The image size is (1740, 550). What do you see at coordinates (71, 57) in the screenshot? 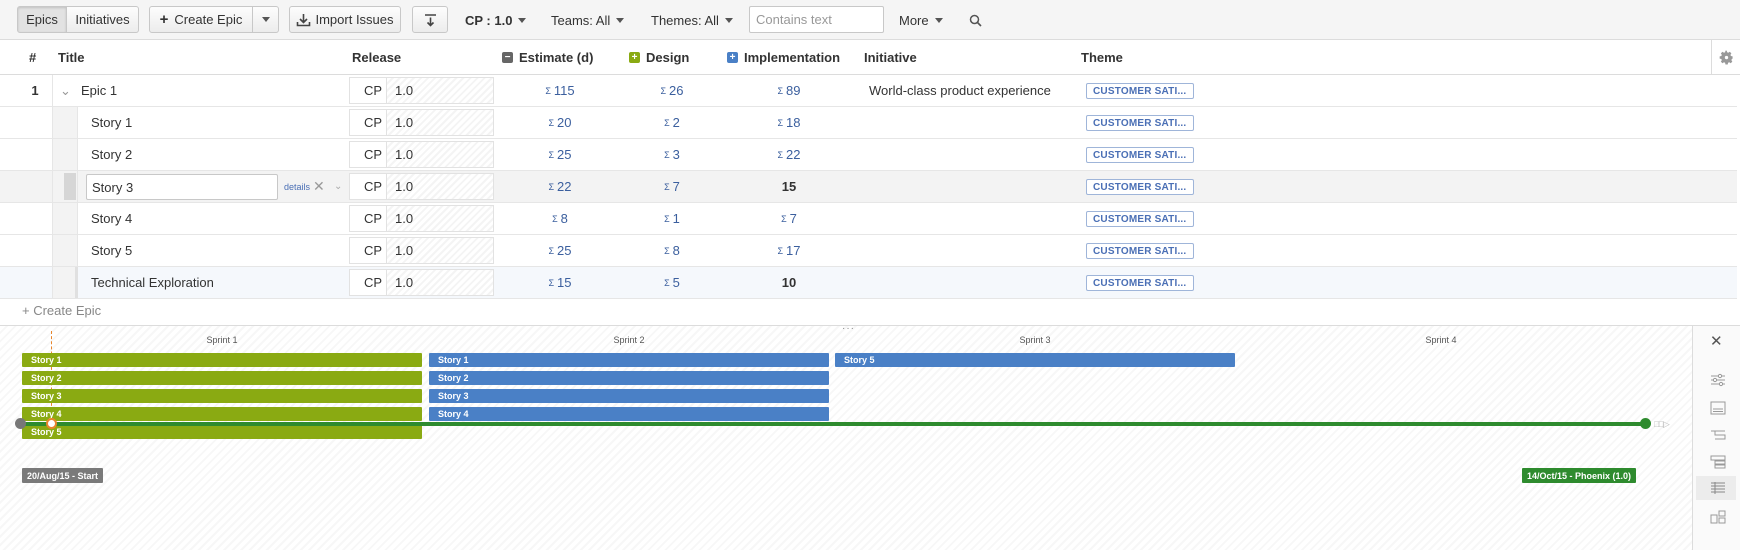
I see `col-header-title: Title` at bounding box center [71, 57].